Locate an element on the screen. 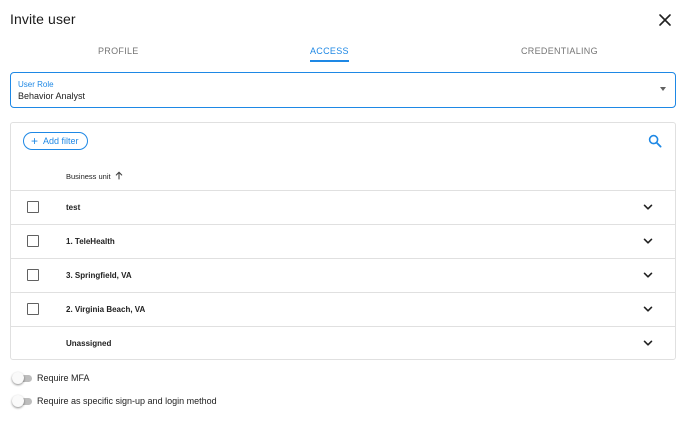 The width and height of the screenshot is (688, 432). table-row: Unassigned is located at coordinates (343, 343).